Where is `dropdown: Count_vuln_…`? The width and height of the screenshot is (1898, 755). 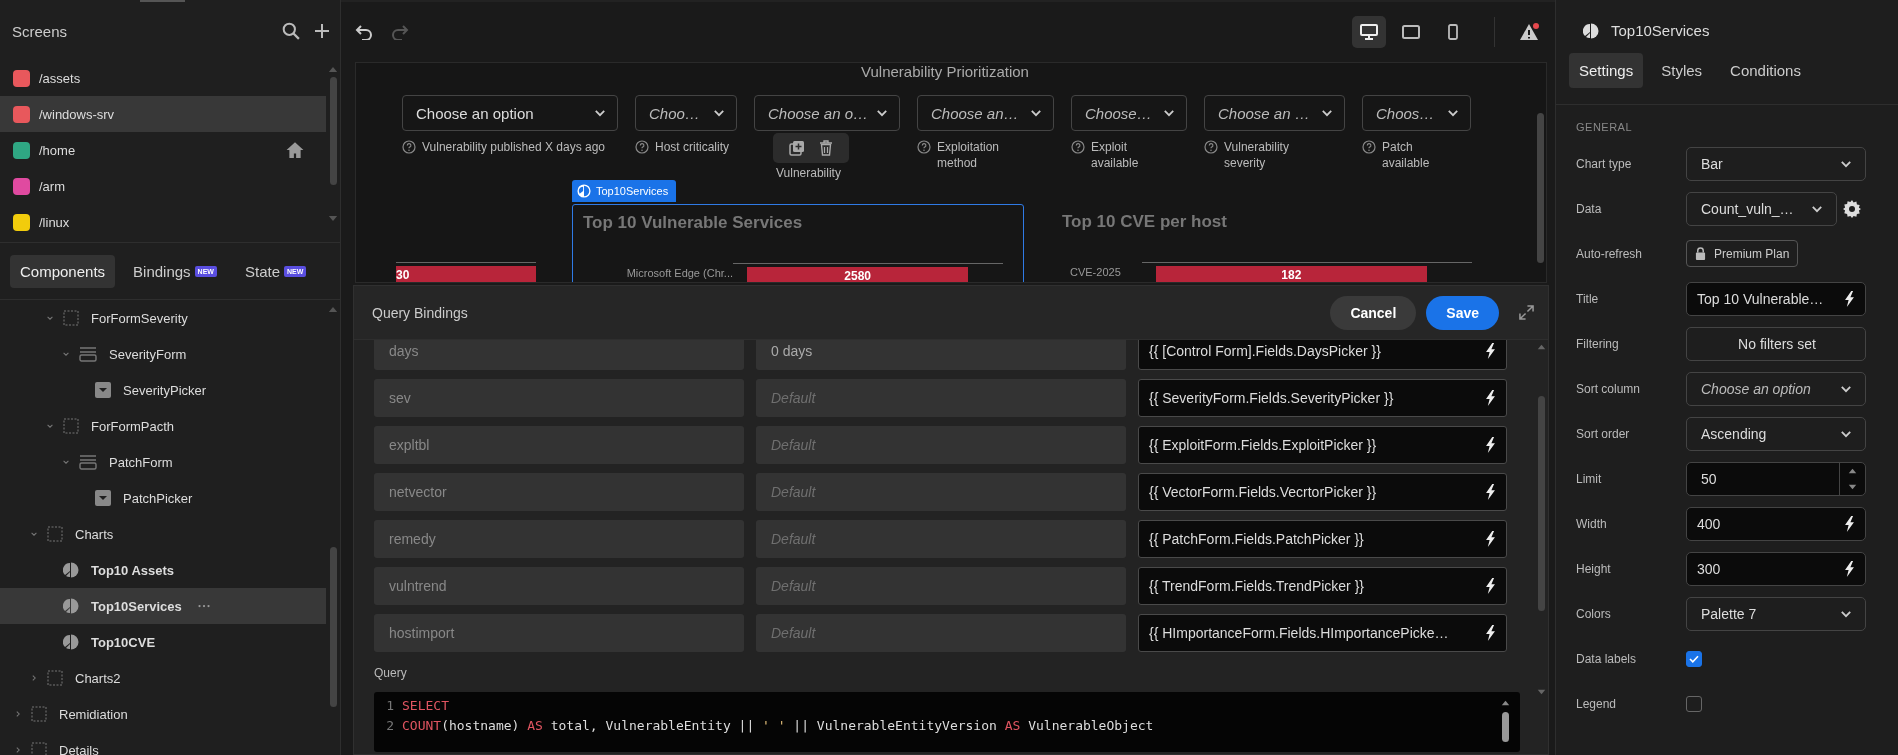
dropdown: Count_vuln_… is located at coordinates (1761, 208).